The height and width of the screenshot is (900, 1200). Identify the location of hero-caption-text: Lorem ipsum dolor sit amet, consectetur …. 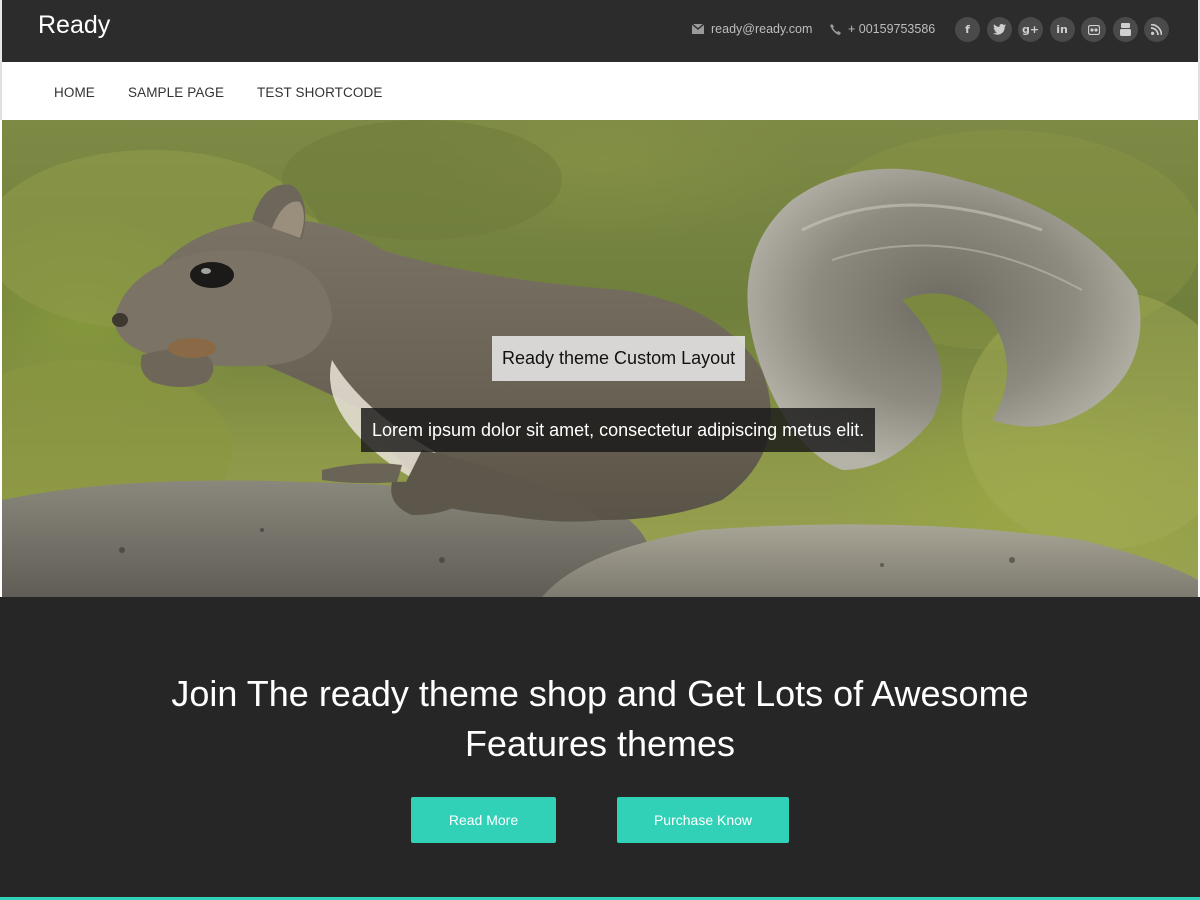
(618, 430).